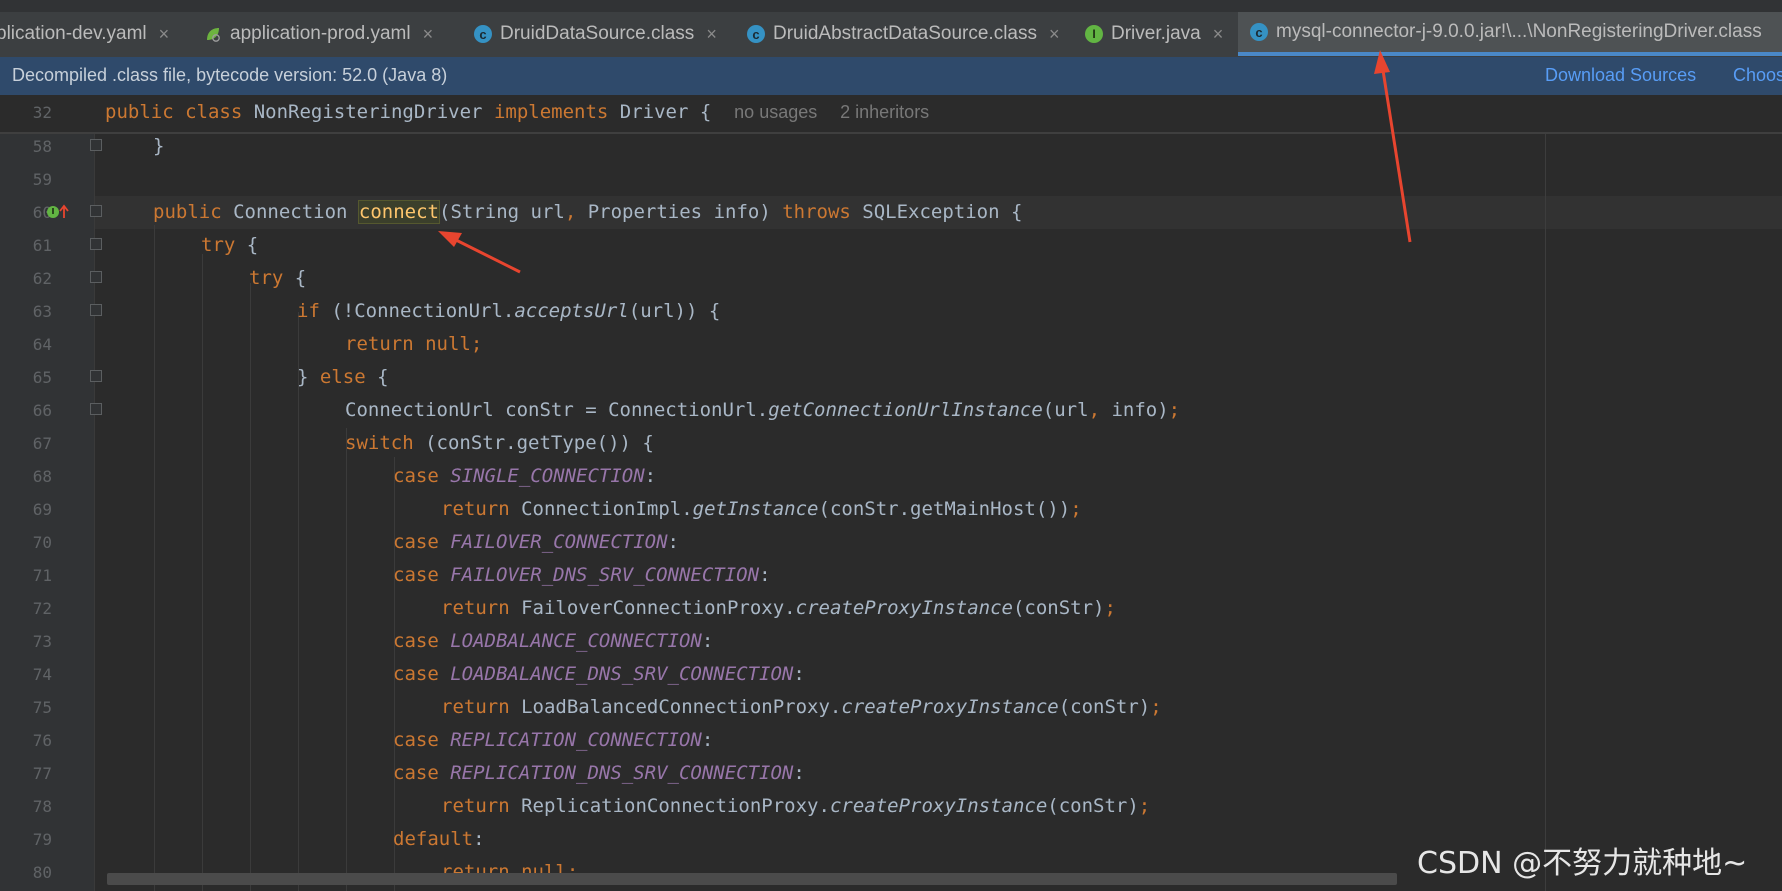  Describe the element at coordinates (925, 162) in the screenshot. I see `annotation-arrows` at that location.